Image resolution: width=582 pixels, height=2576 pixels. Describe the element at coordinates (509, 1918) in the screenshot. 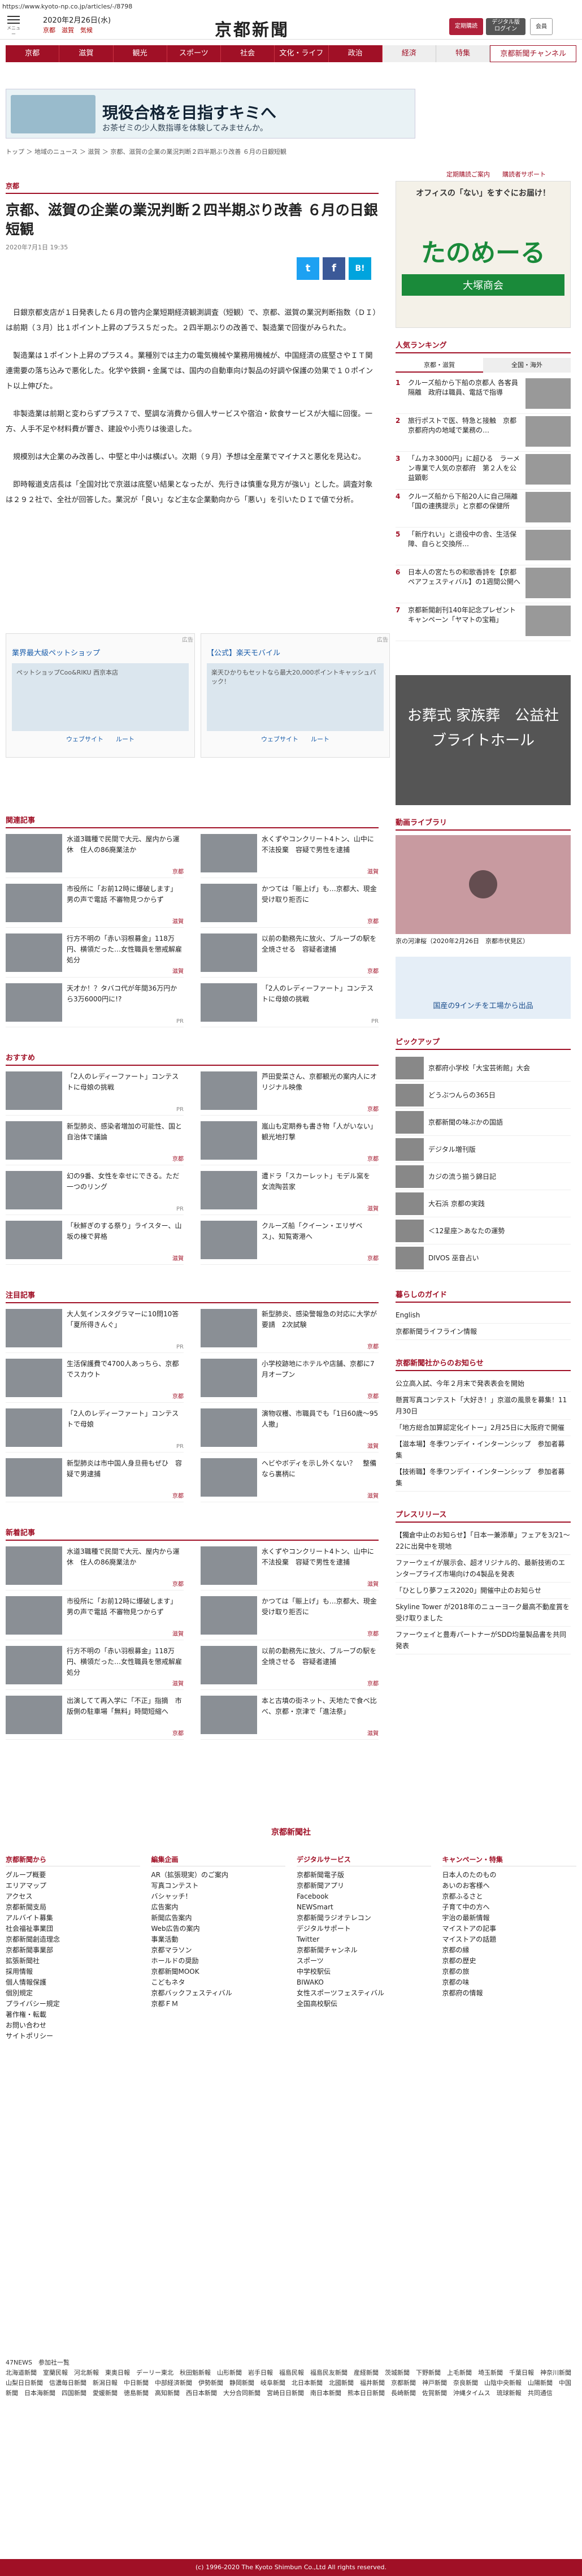

I see `footer-link: 宇治の最新情報` at that location.